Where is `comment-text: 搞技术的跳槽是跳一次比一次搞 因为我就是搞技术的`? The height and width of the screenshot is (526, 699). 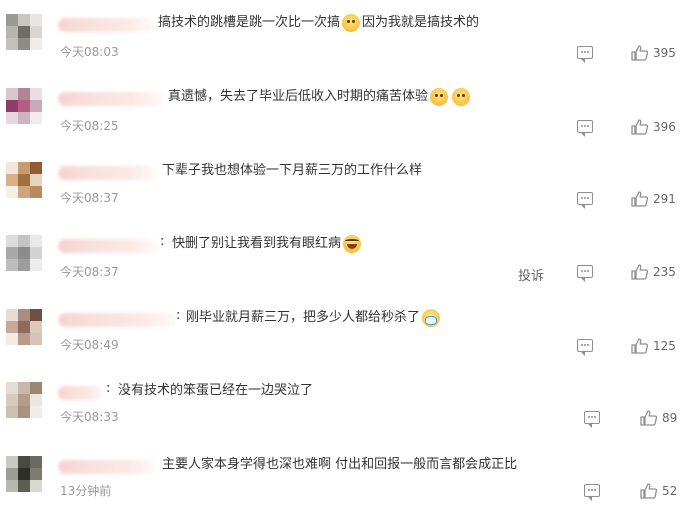
comment-text: 搞技术的跳槽是跳一次比一次搞 因为我就是搞技术的 is located at coordinates (318, 23).